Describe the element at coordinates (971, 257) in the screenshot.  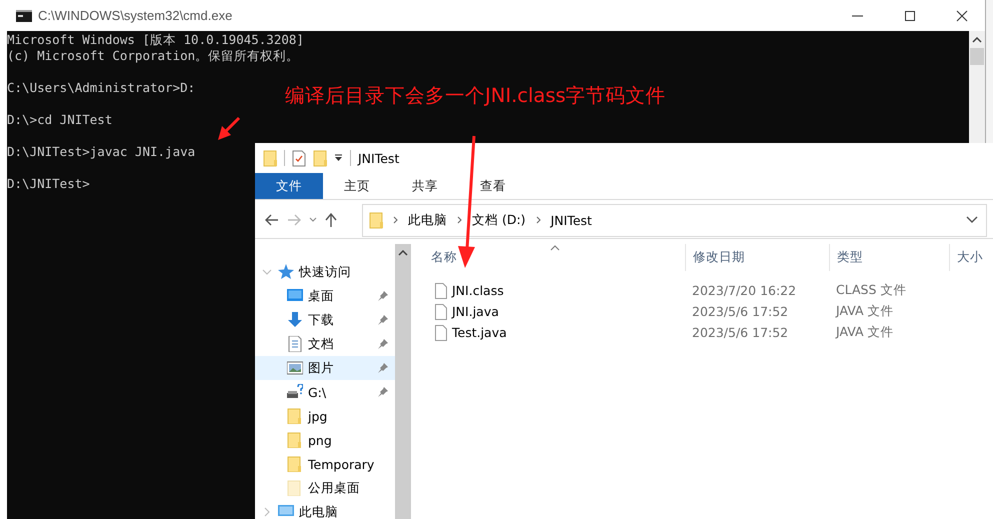
I see `column-header: 大小` at that location.